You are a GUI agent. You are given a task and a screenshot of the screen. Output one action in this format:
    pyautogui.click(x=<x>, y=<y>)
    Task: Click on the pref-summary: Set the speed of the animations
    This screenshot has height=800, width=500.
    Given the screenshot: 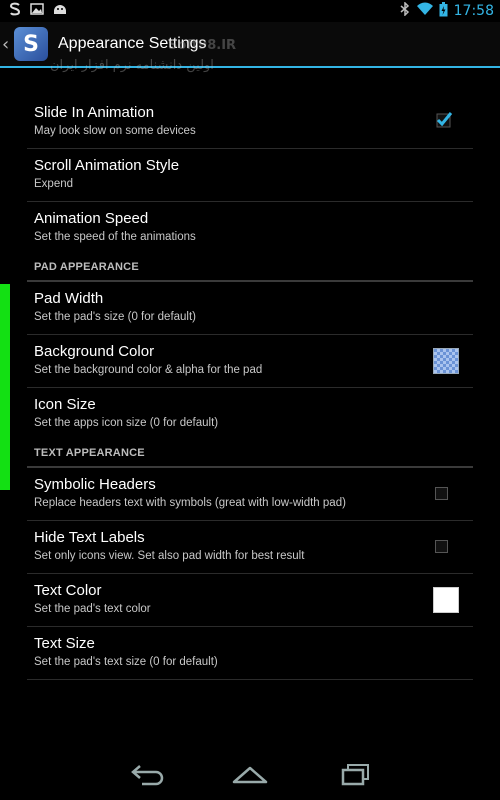 What is the action you would take?
    pyautogui.click(x=115, y=237)
    